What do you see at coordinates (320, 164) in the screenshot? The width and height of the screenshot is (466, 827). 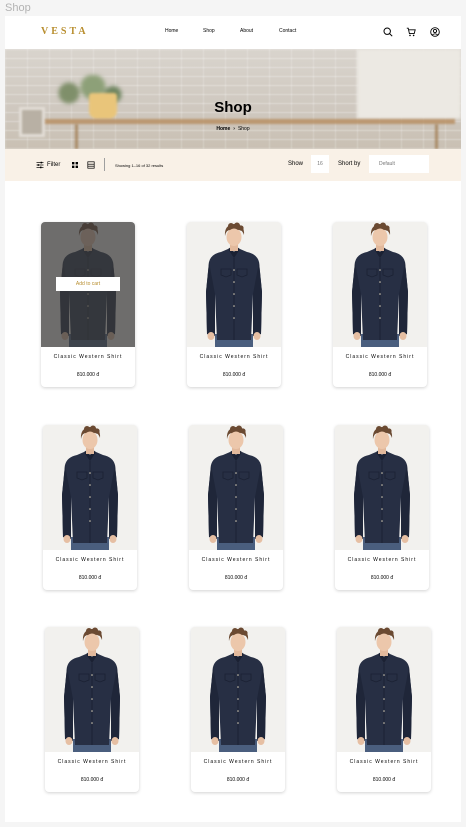 I see `show-count-input` at bounding box center [320, 164].